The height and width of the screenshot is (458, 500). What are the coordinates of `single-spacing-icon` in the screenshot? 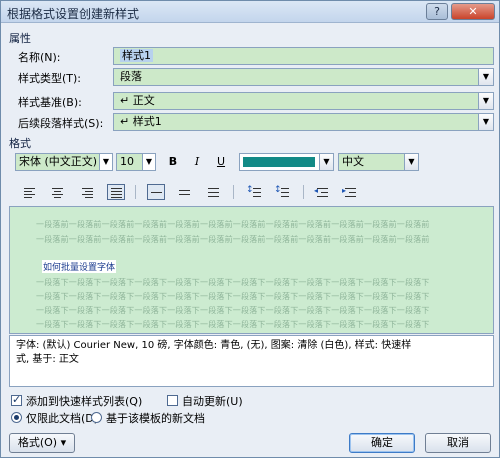 It's located at (156, 192).